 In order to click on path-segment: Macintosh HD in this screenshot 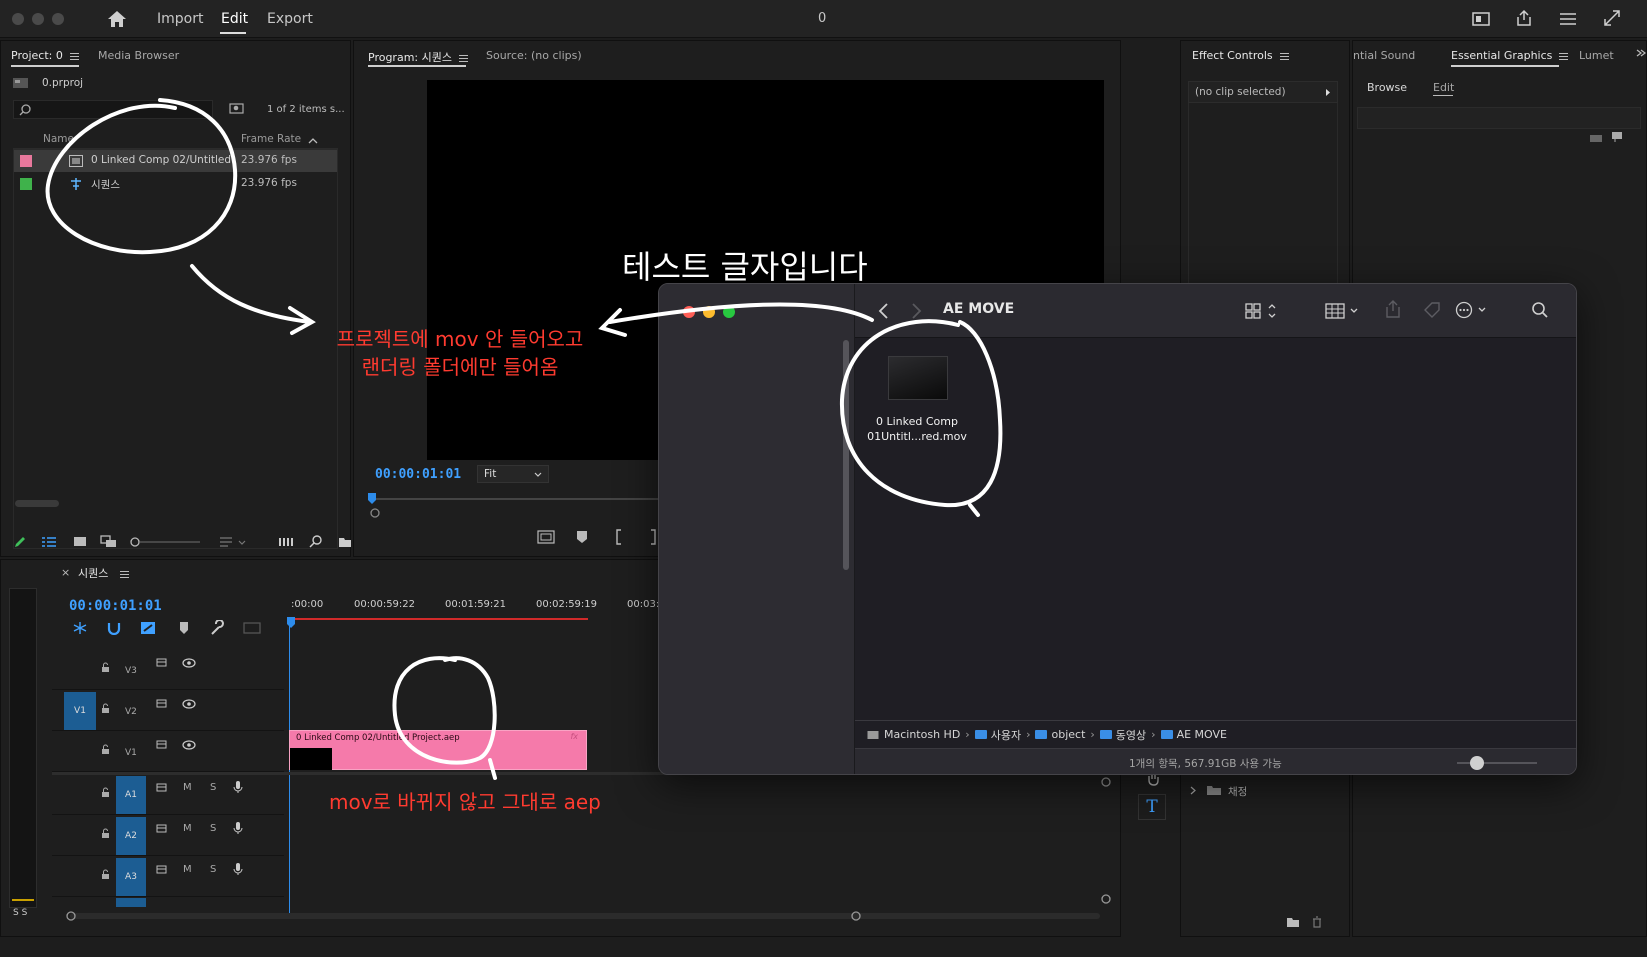, I will do `click(922, 734)`.